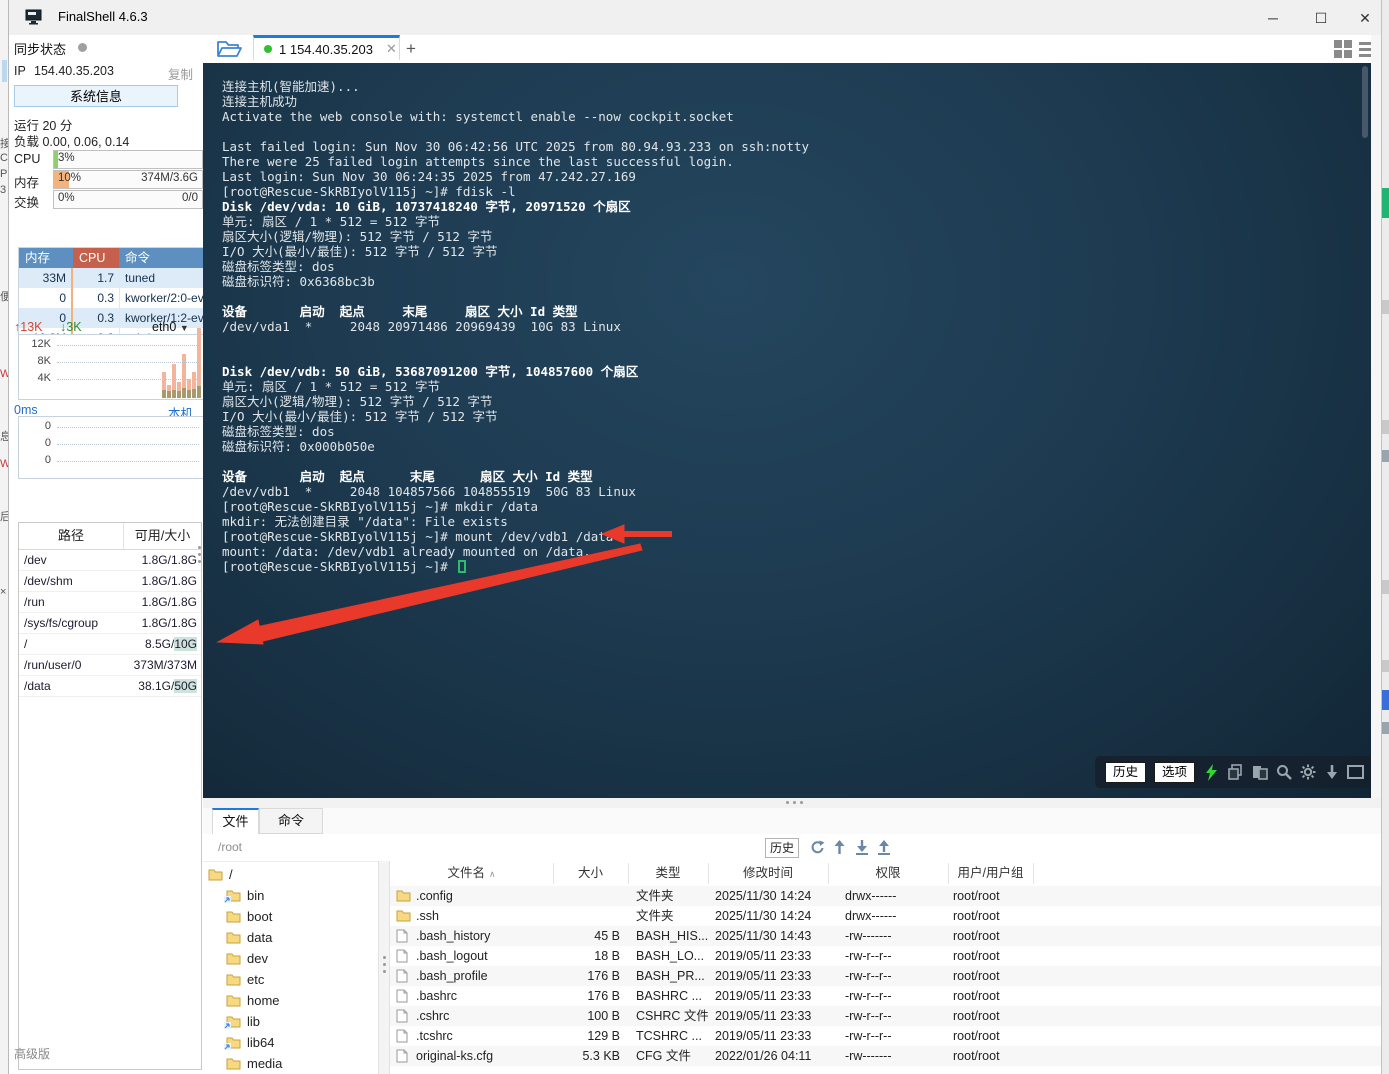 The height and width of the screenshot is (1074, 1389). What do you see at coordinates (1321, 18) in the screenshot?
I see `maximize-button: ☐` at bounding box center [1321, 18].